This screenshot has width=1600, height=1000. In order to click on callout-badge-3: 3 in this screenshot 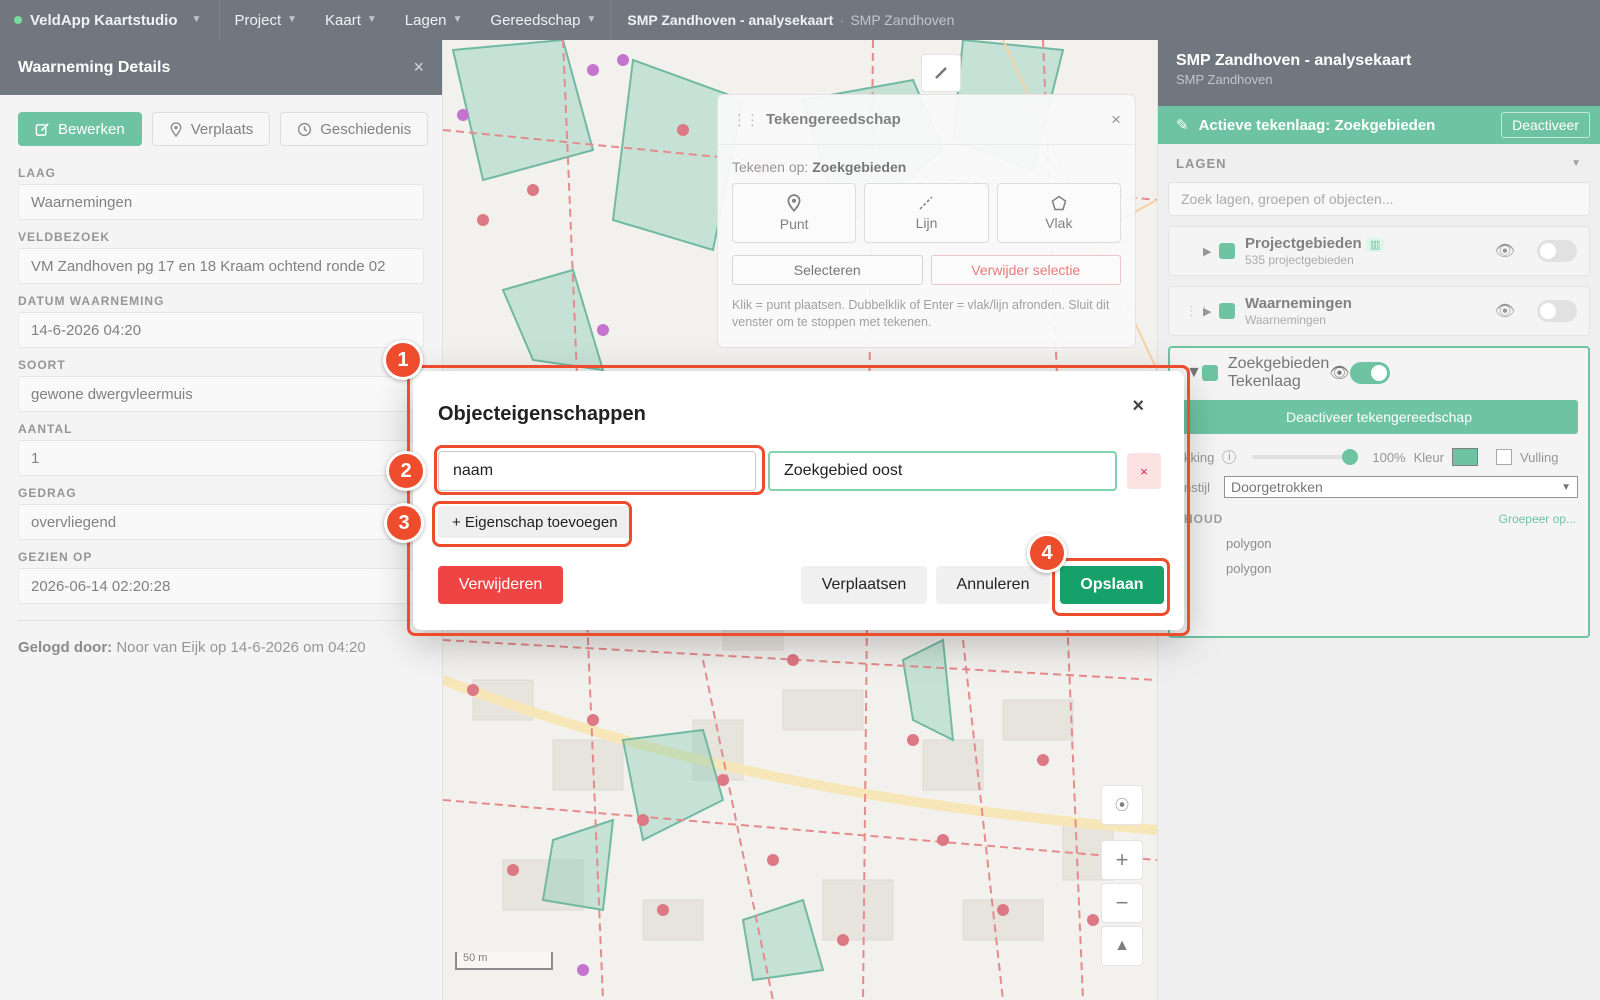, I will do `click(404, 523)`.